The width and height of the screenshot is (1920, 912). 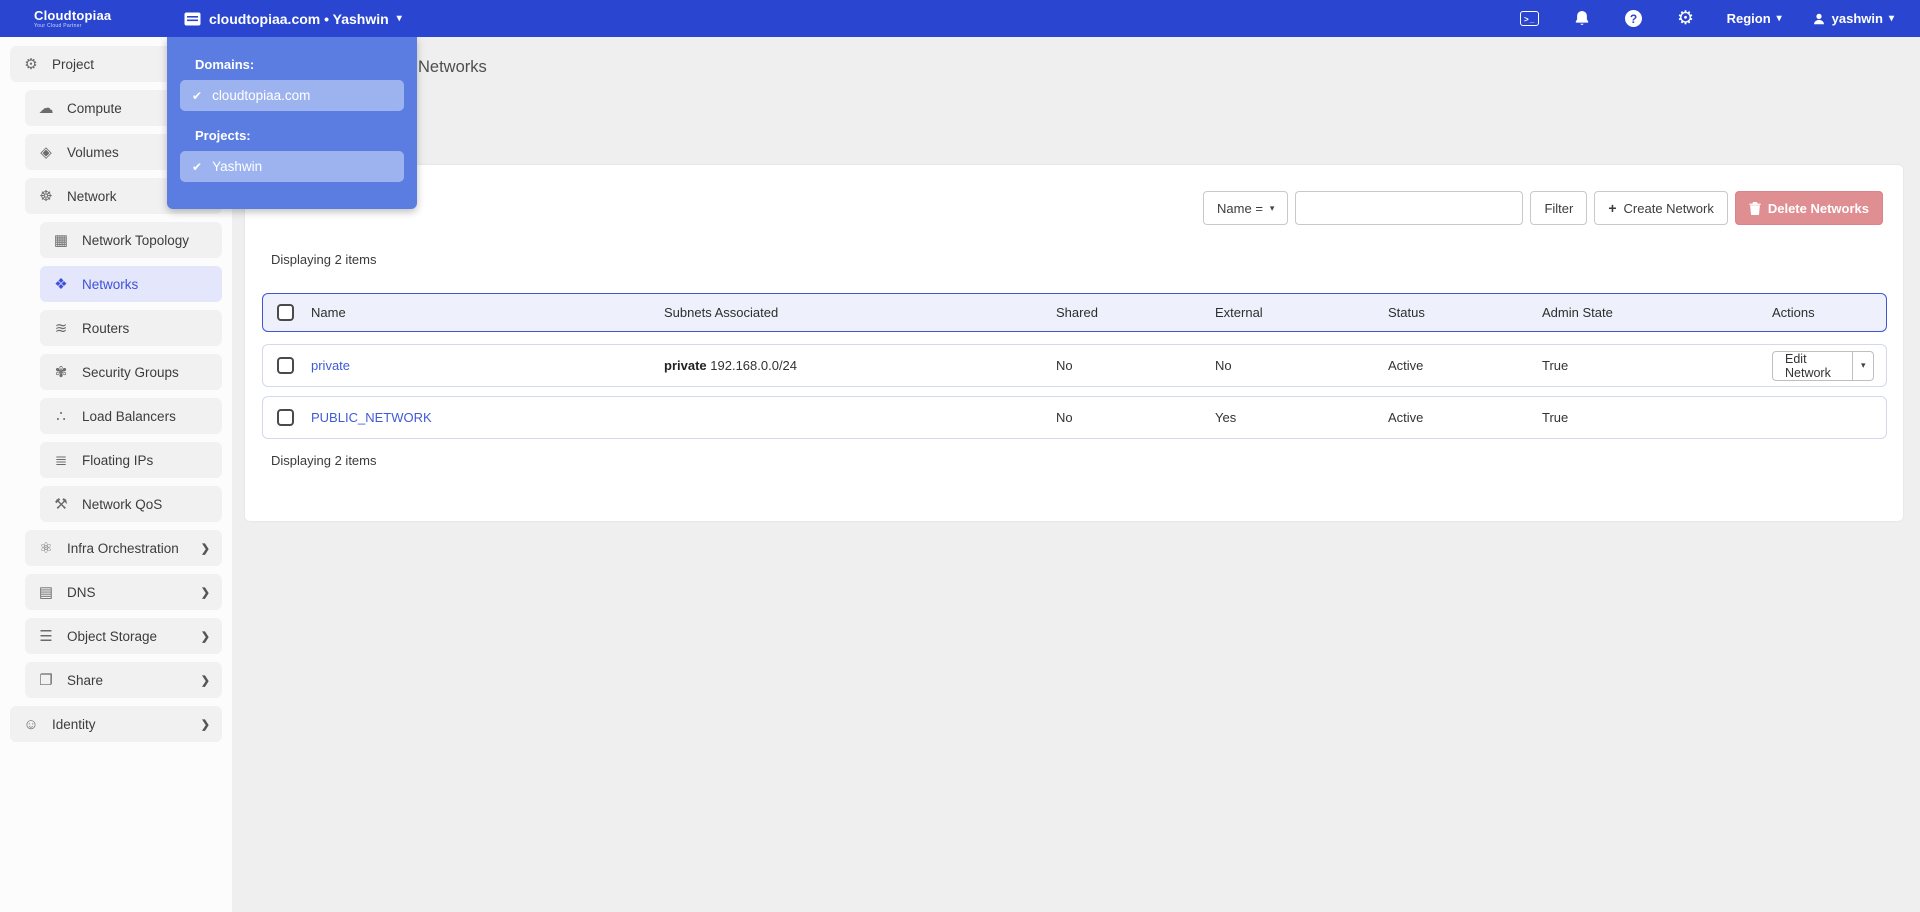 I want to click on router-icon: ≋, so click(x=61, y=328).